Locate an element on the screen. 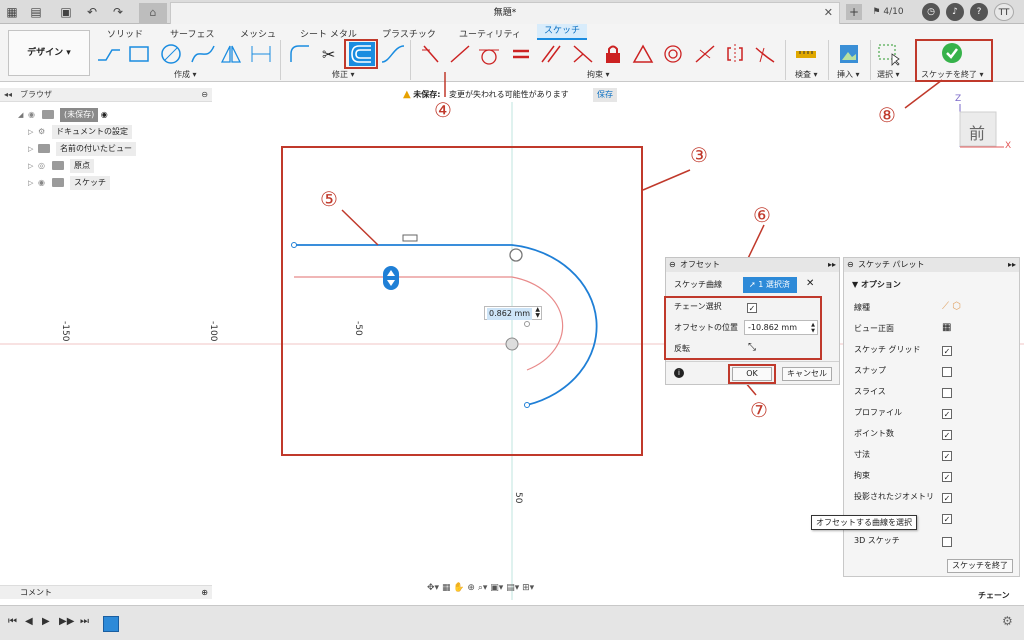 This screenshot has width=1024, height=640. zoom-window-icon: ⌕▾ is located at coordinates (483, 588).